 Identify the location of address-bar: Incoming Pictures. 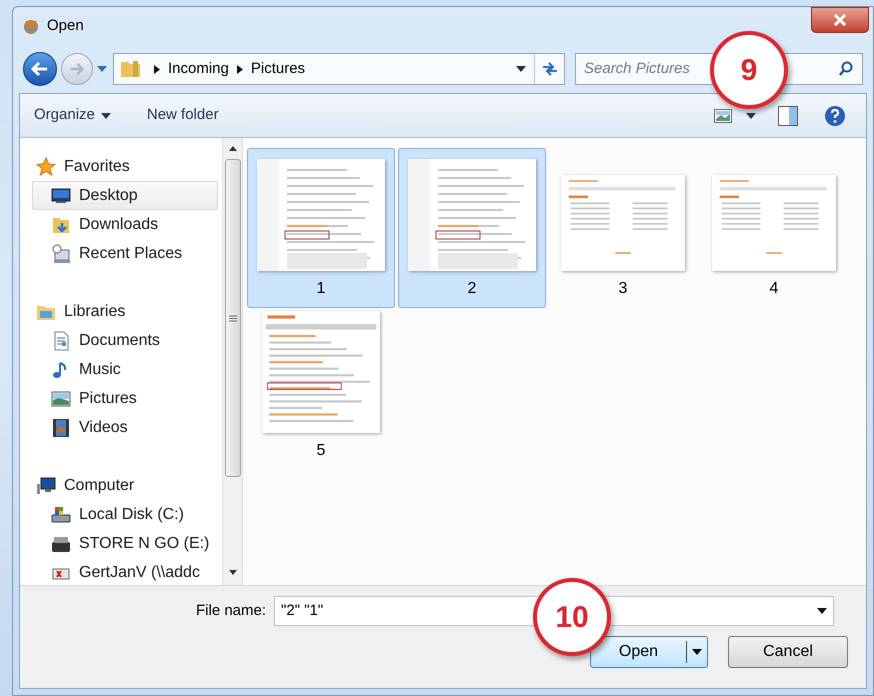
(339, 69).